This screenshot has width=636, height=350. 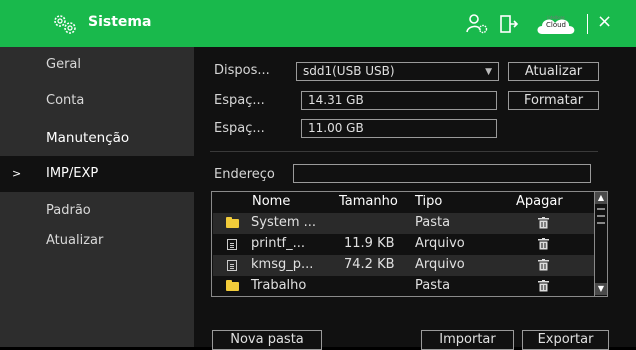 I want to click on export-button: Exportar, so click(x=565, y=340).